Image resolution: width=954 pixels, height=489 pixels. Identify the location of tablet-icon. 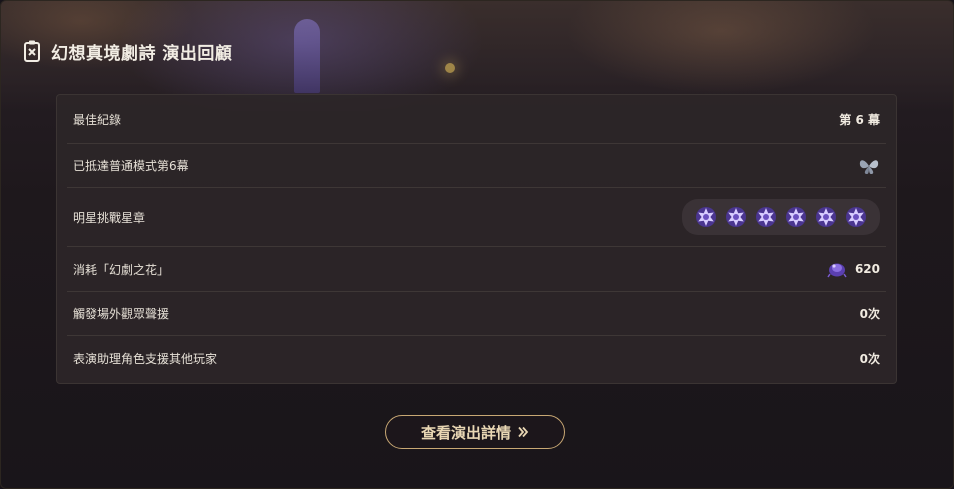
(32, 51).